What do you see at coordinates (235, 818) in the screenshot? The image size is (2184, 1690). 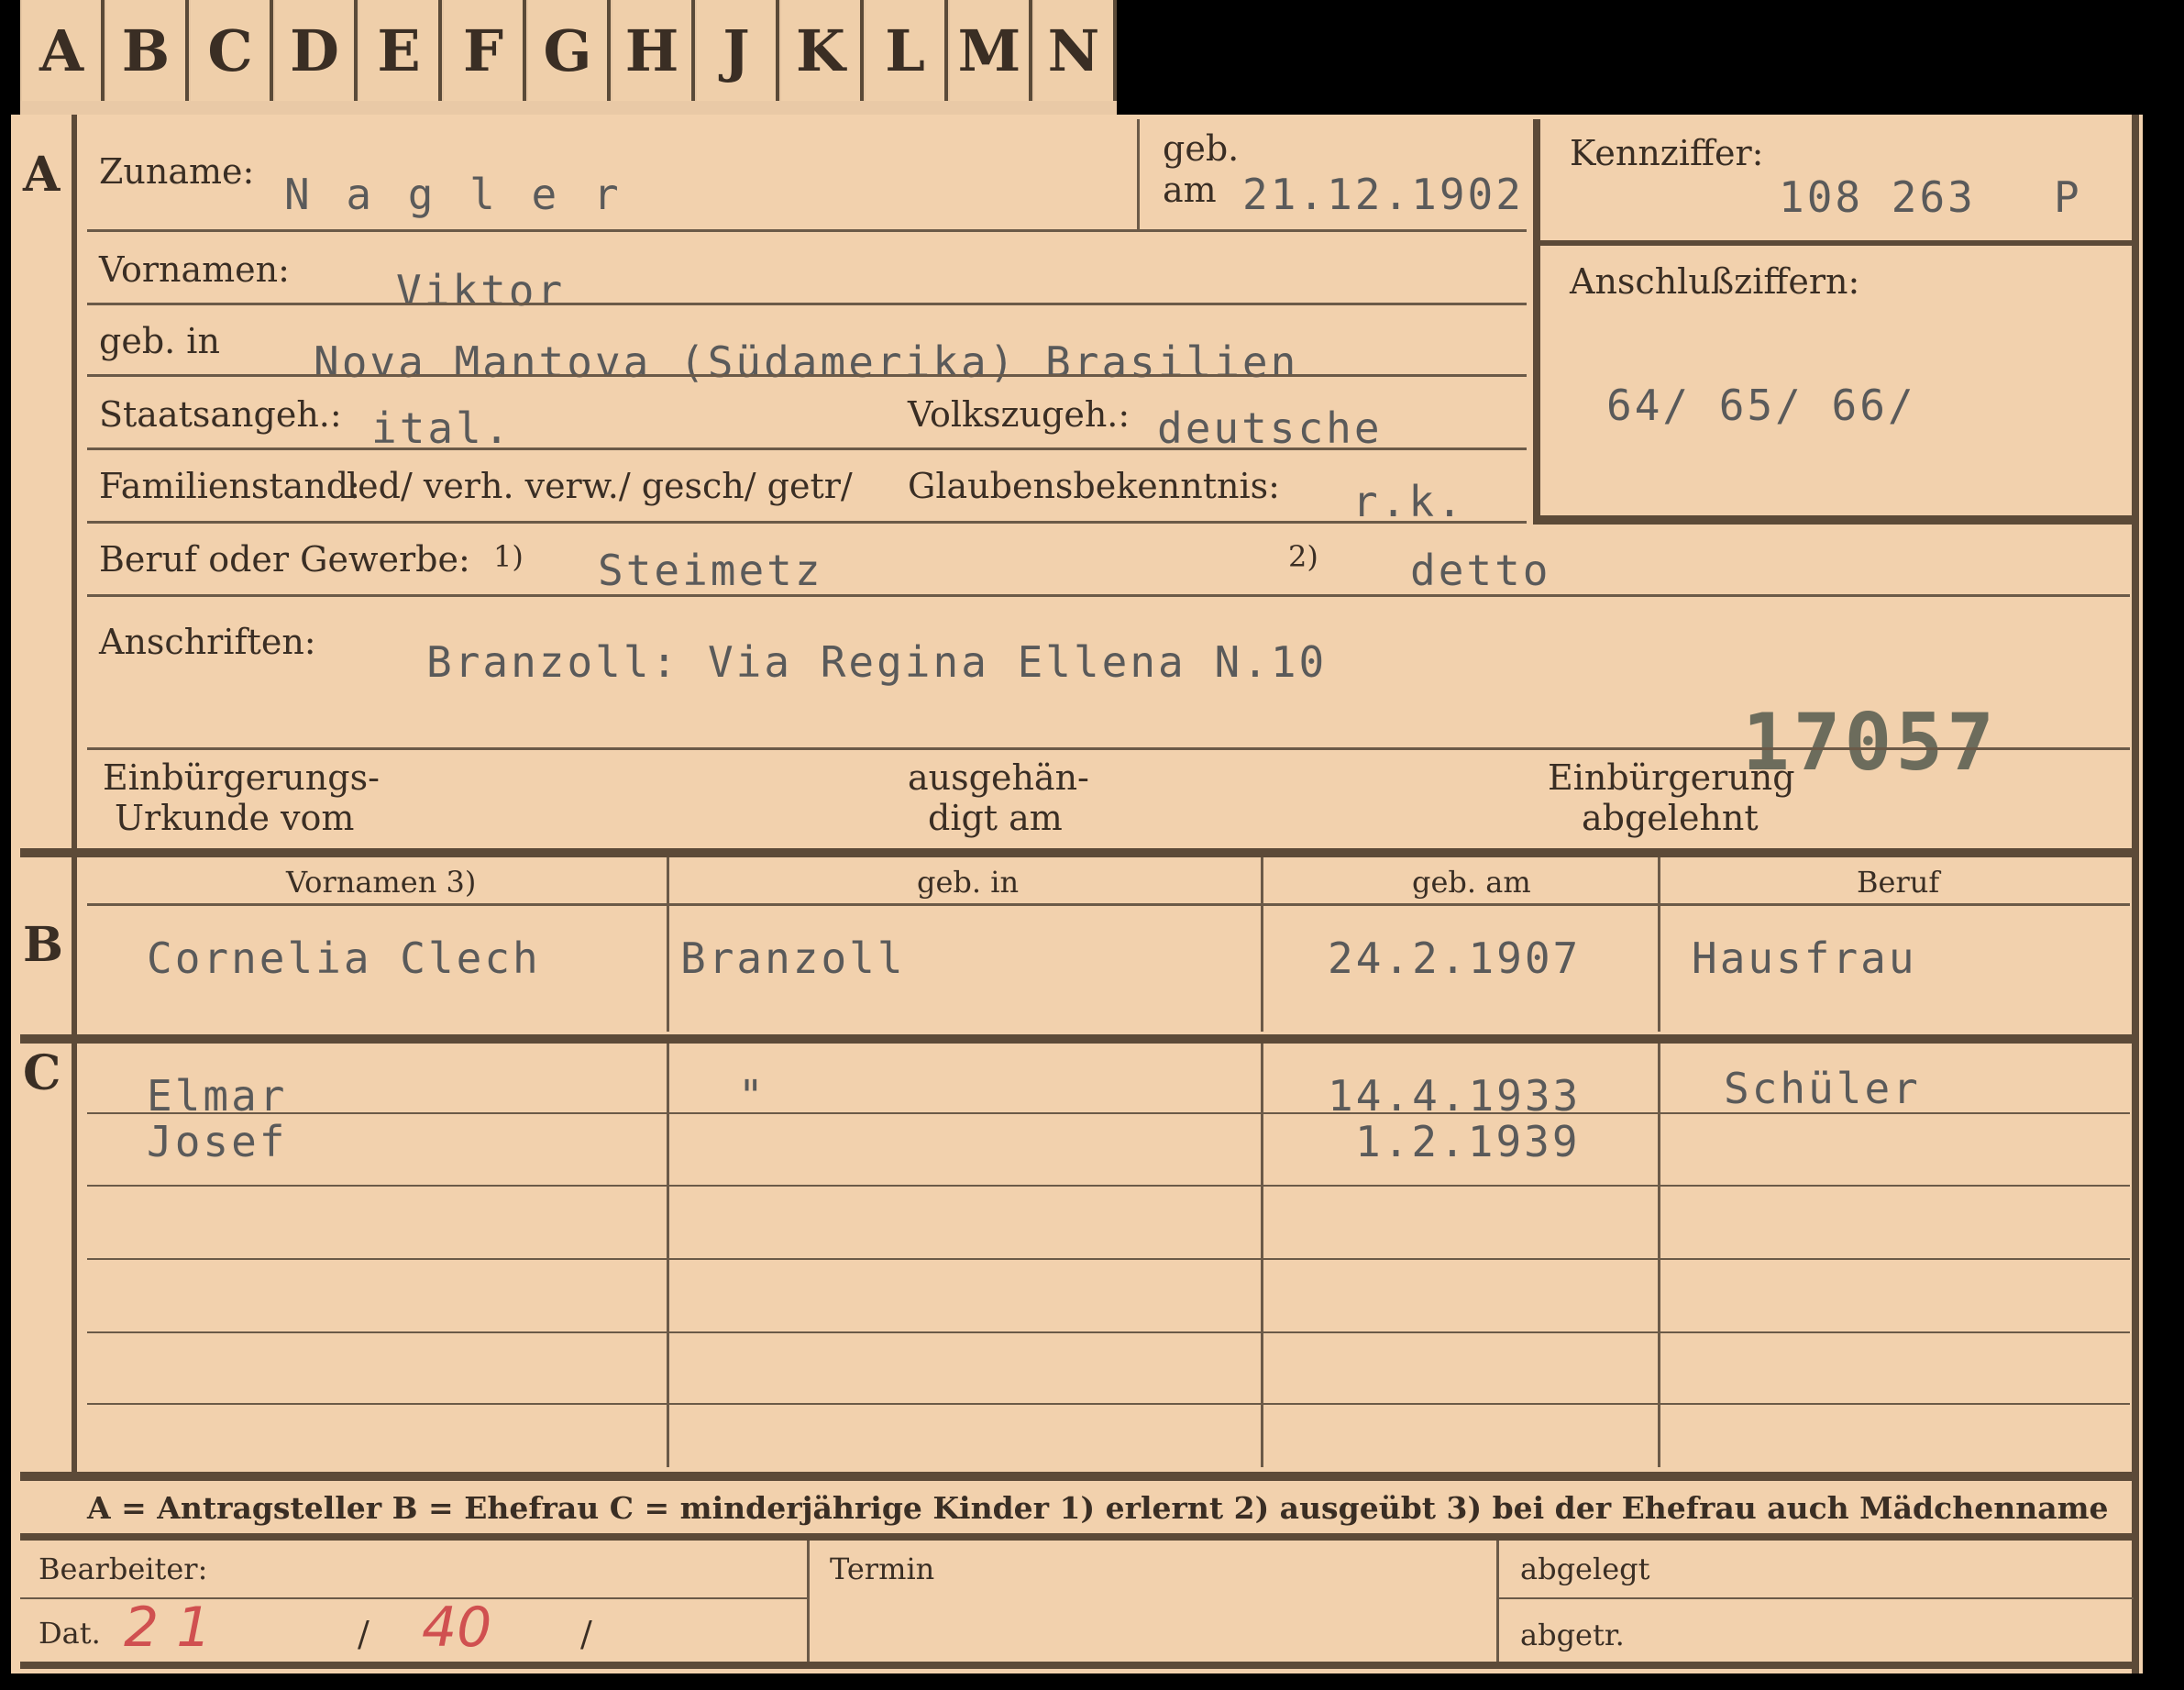 I see `einbuergerung-label-2: Urkunde vom` at bounding box center [235, 818].